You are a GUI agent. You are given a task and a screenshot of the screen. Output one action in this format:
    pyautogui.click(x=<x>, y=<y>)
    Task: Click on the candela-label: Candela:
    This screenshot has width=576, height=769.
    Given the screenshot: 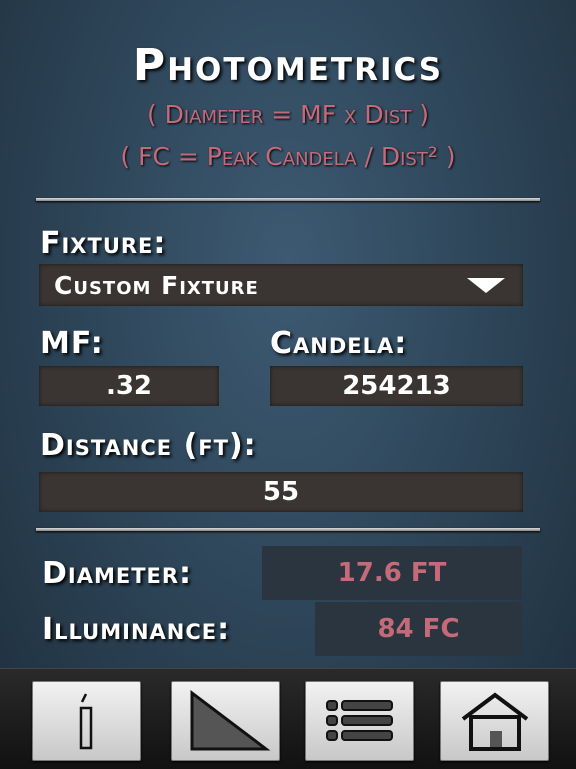 What is the action you would take?
    pyautogui.click(x=339, y=343)
    